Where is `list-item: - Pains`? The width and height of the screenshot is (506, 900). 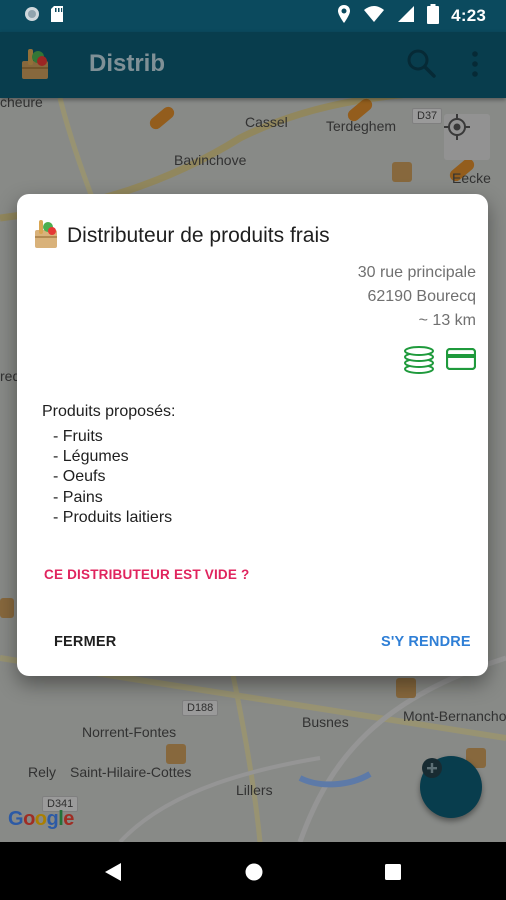 list-item: - Pains is located at coordinates (78, 497).